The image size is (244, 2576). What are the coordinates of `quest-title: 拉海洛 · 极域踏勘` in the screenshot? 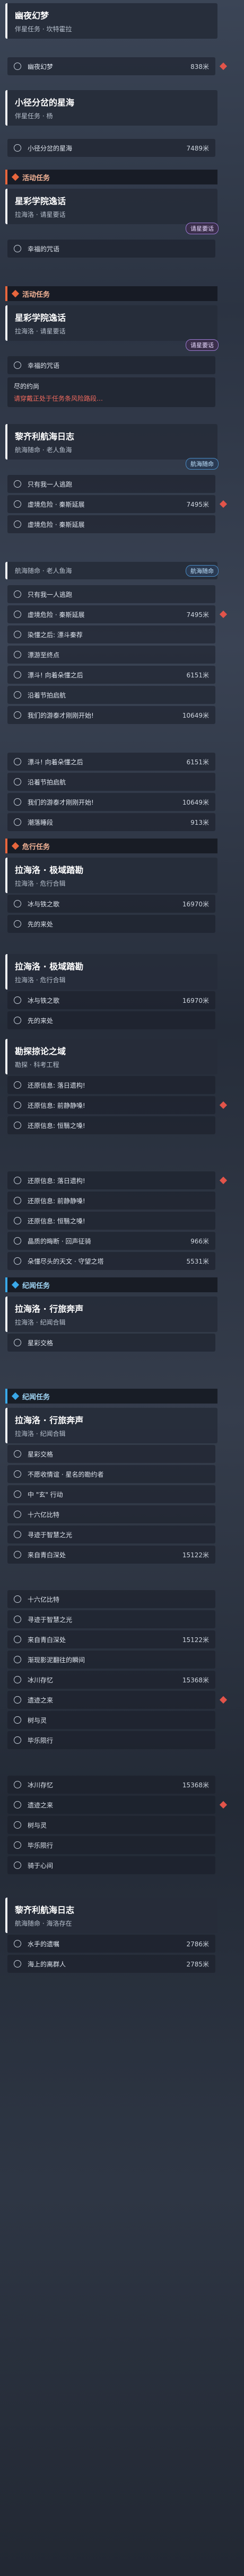 It's located at (50, 966).